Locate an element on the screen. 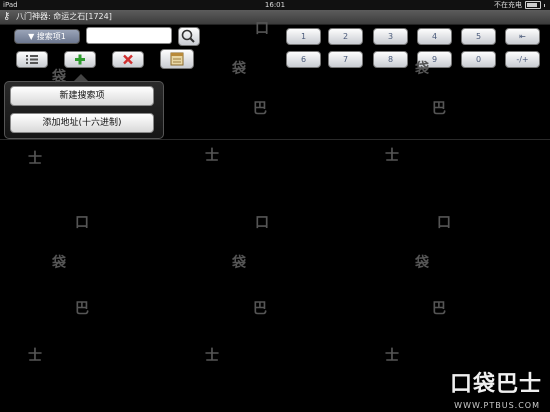  list-button is located at coordinates (32, 59).